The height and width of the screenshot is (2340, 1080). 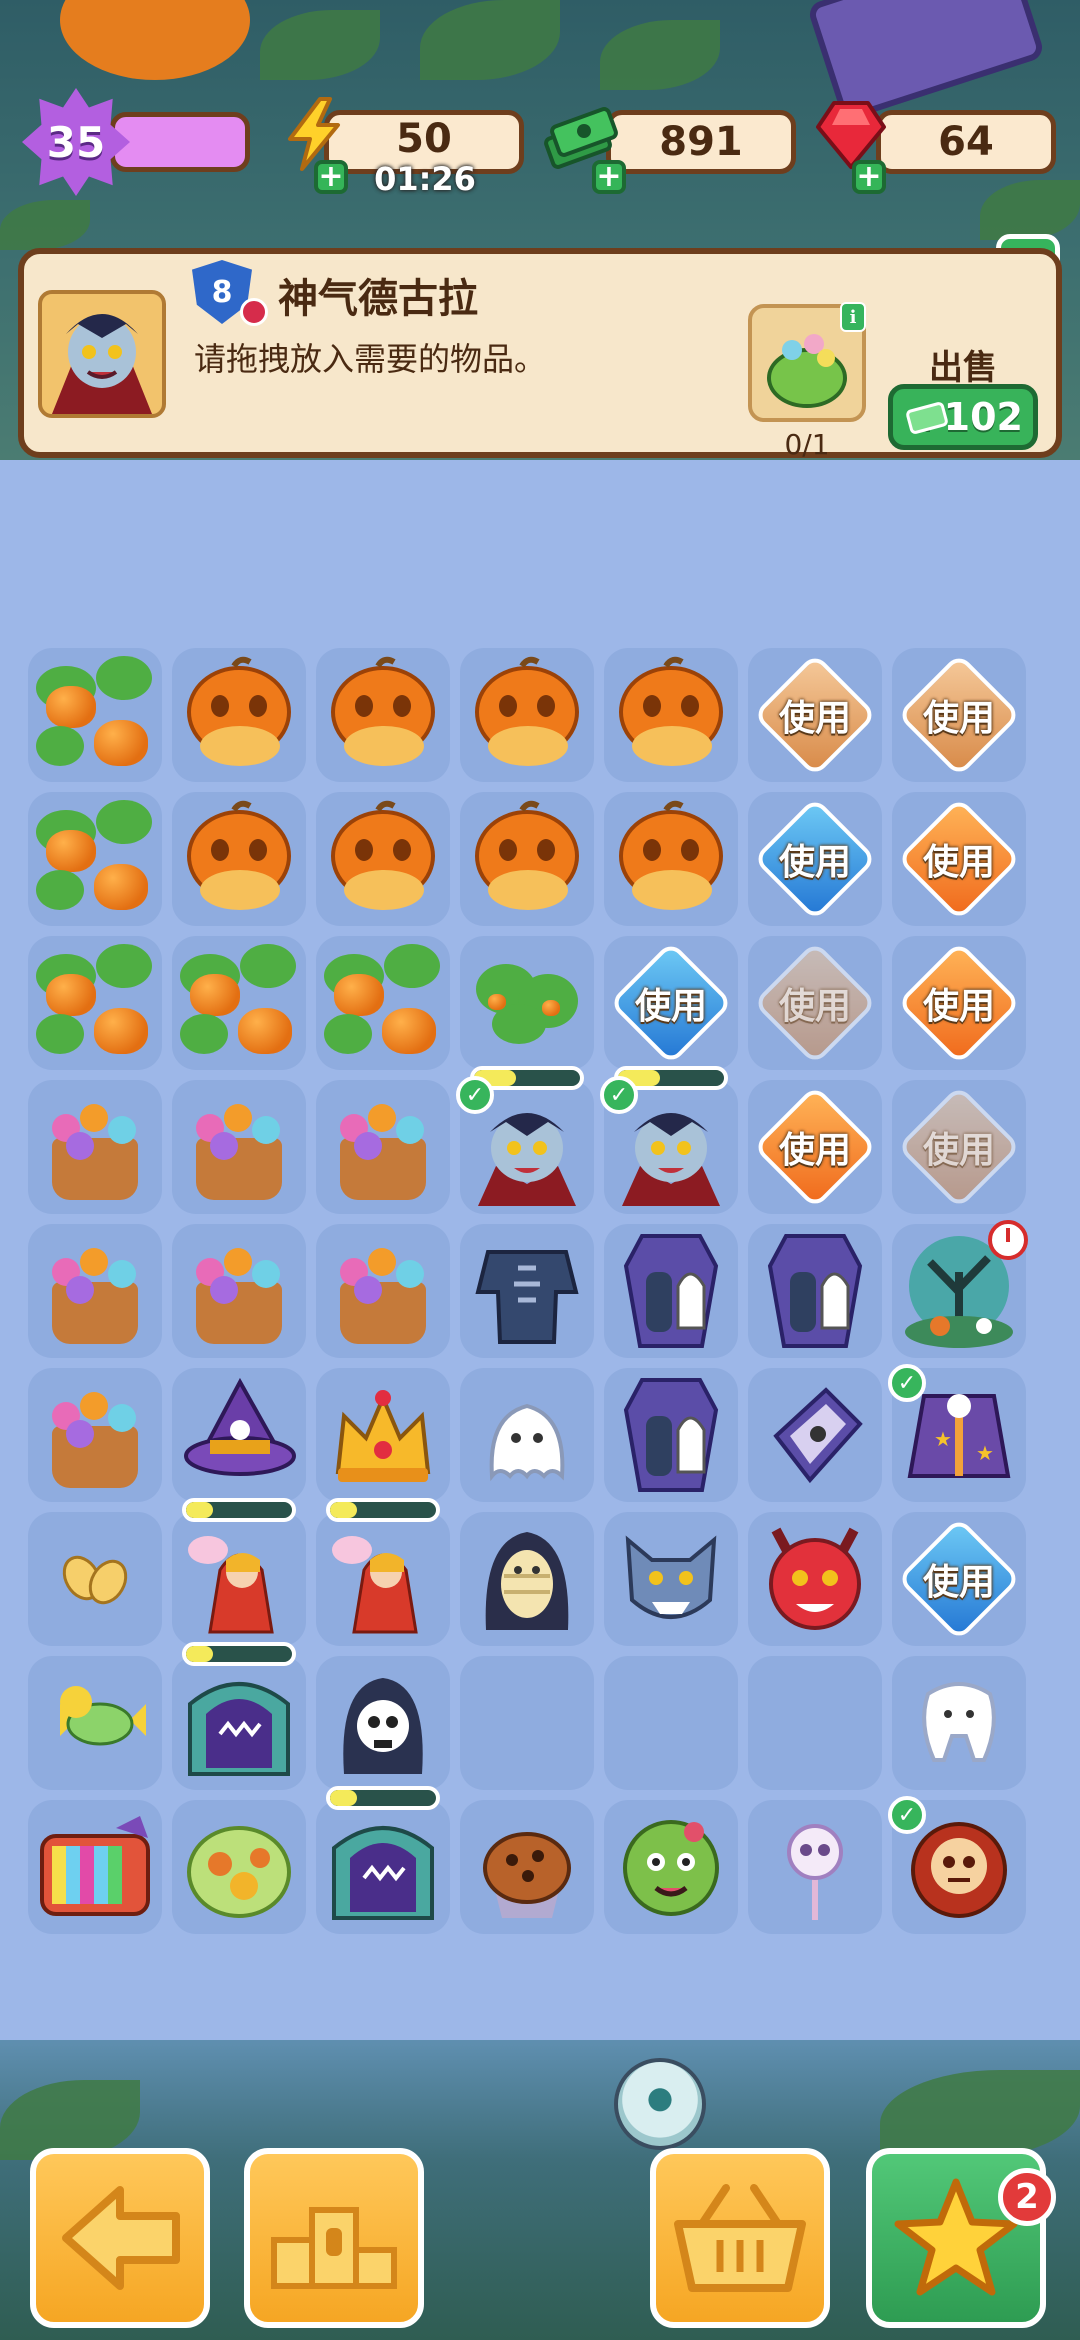 I want to click on use-label: 使用, so click(x=958, y=1150).